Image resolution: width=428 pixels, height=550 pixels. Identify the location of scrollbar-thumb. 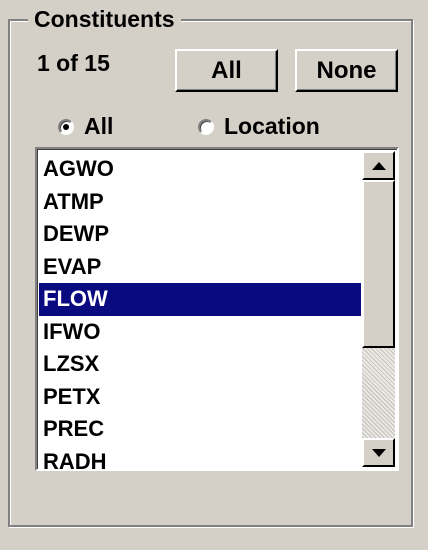
(378, 264).